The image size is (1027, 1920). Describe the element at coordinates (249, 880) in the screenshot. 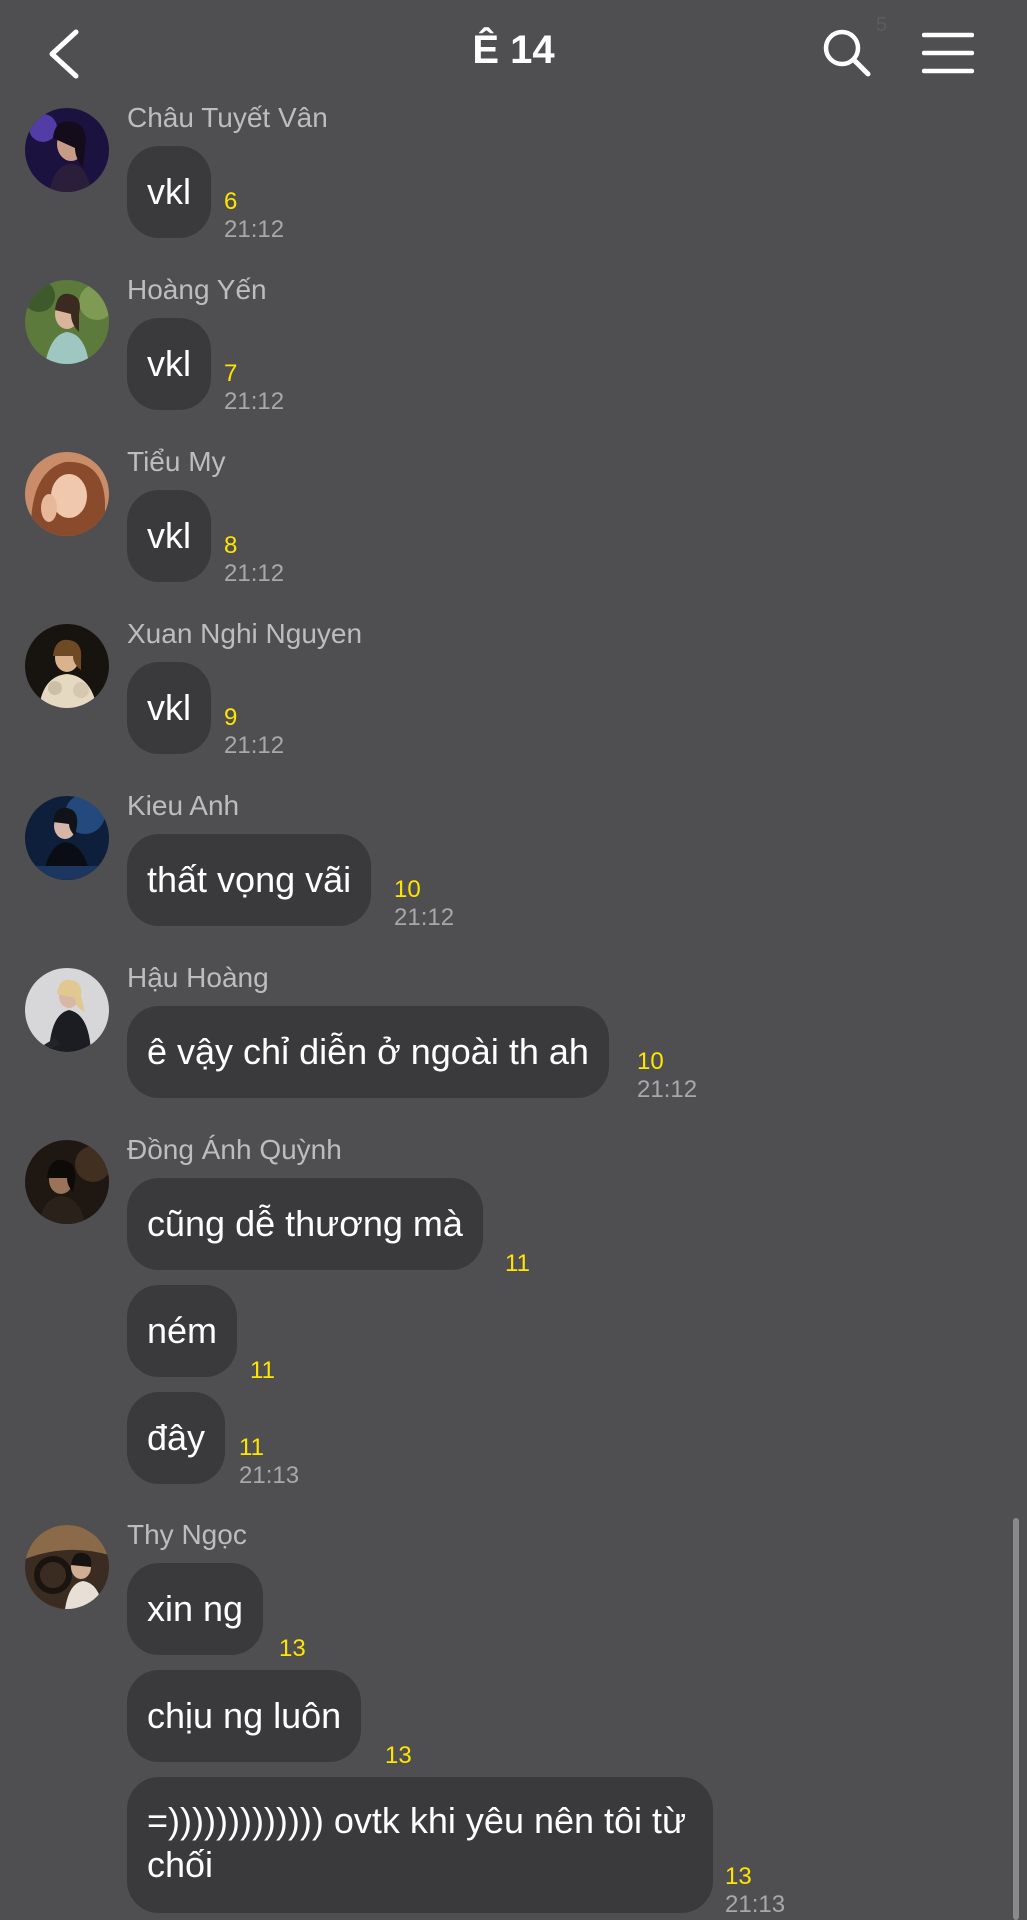

I see `message-bubble: thất vọng vãi` at that location.